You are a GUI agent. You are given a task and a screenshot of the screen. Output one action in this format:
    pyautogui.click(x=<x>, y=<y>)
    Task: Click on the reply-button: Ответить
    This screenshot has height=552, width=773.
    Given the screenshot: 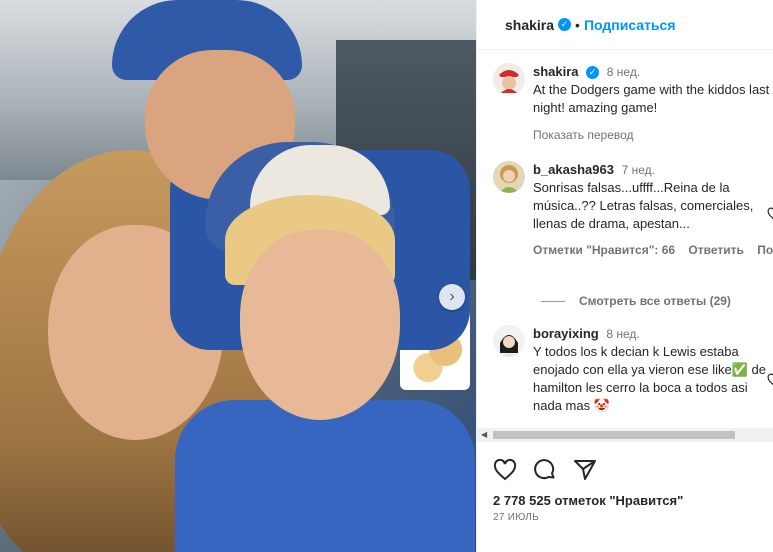 What is the action you would take?
    pyautogui.click(x=715, y=250)
    